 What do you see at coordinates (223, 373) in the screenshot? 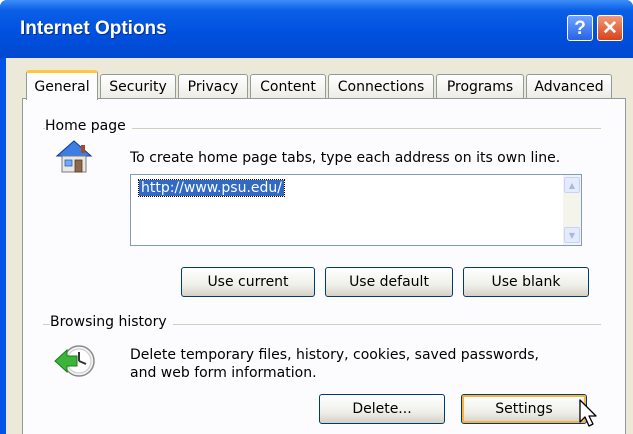
I see `browsing-history-description-line2: and web form information.` at bounding box center [223, 373].